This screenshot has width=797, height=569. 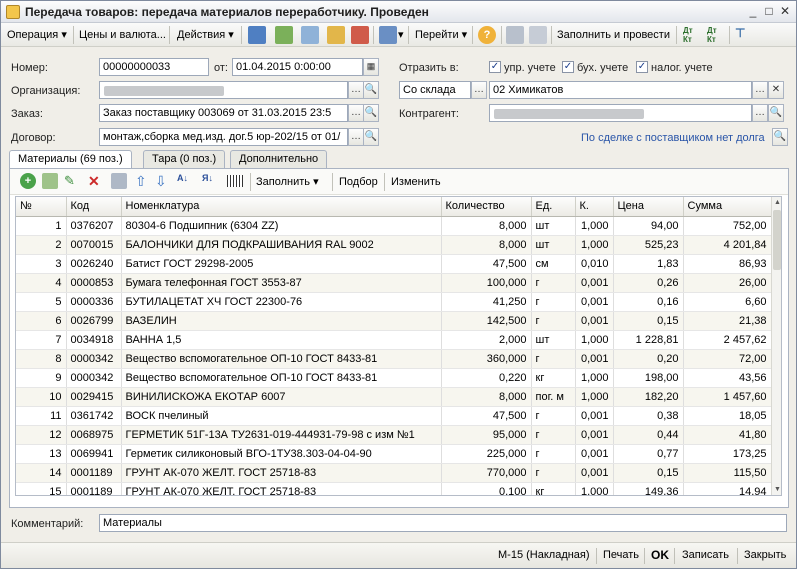 What do you see at coordinates (371, 90) in the screenshot?
I see `organization-search-icon: 🔍` at bounding box center [371, 90].